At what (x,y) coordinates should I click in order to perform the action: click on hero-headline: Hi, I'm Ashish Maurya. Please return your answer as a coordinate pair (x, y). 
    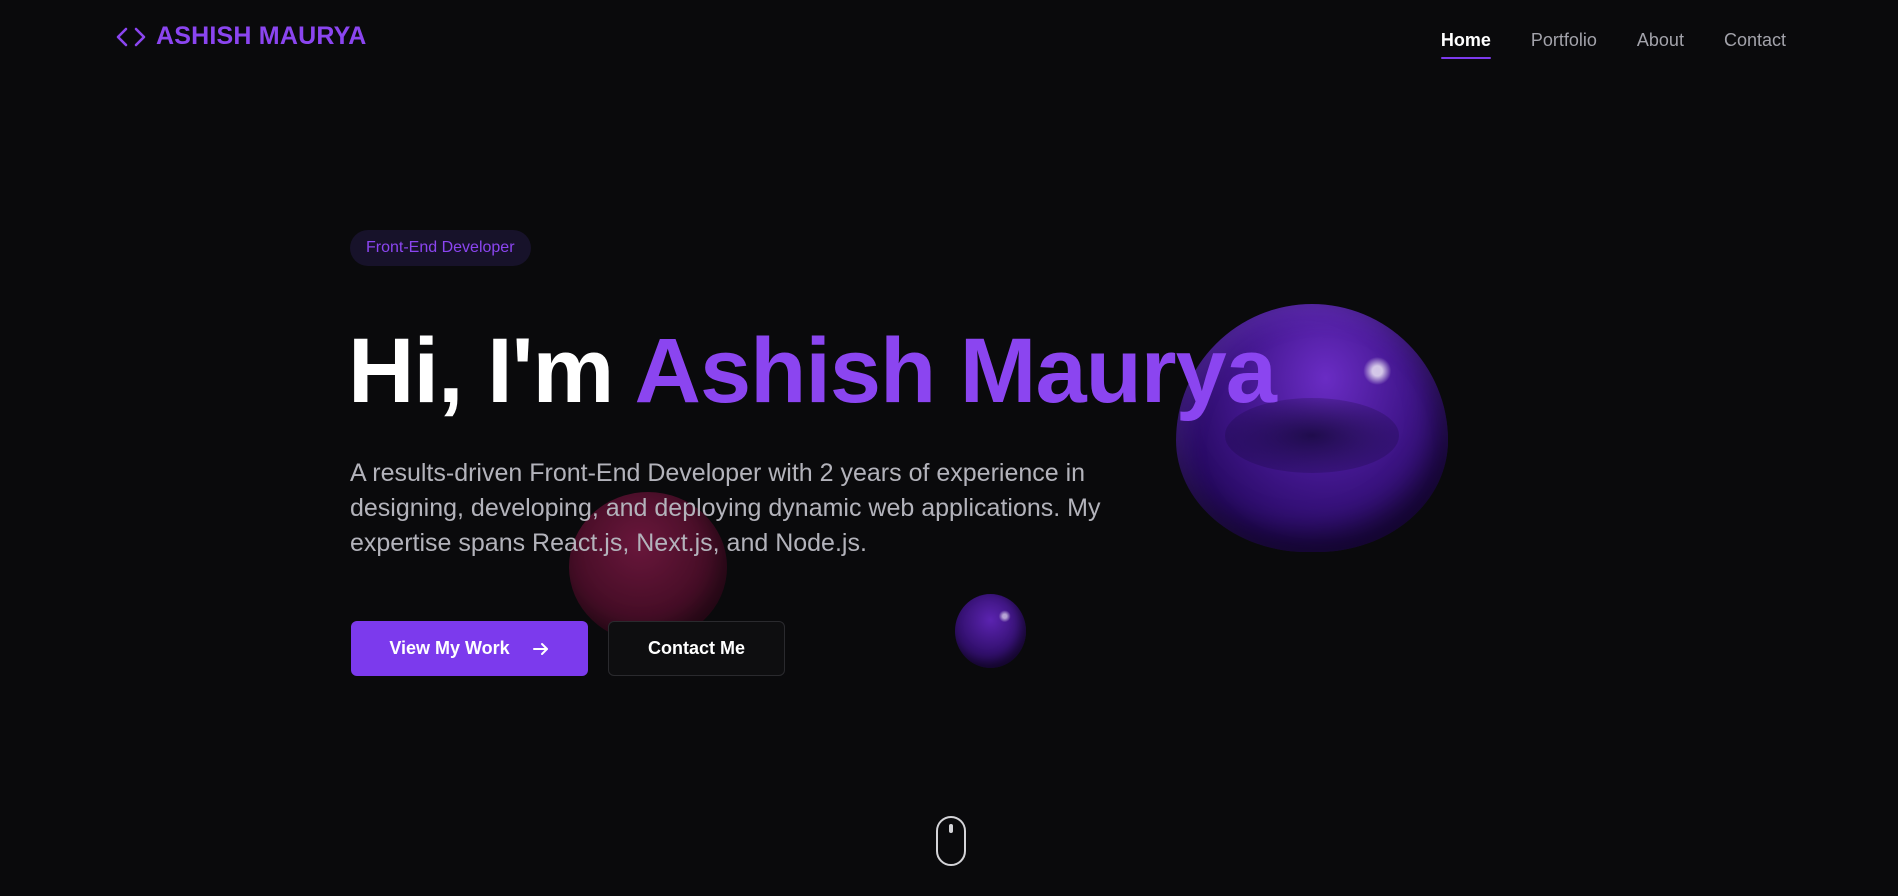
    Looking at the image, I should click on (812, 371).